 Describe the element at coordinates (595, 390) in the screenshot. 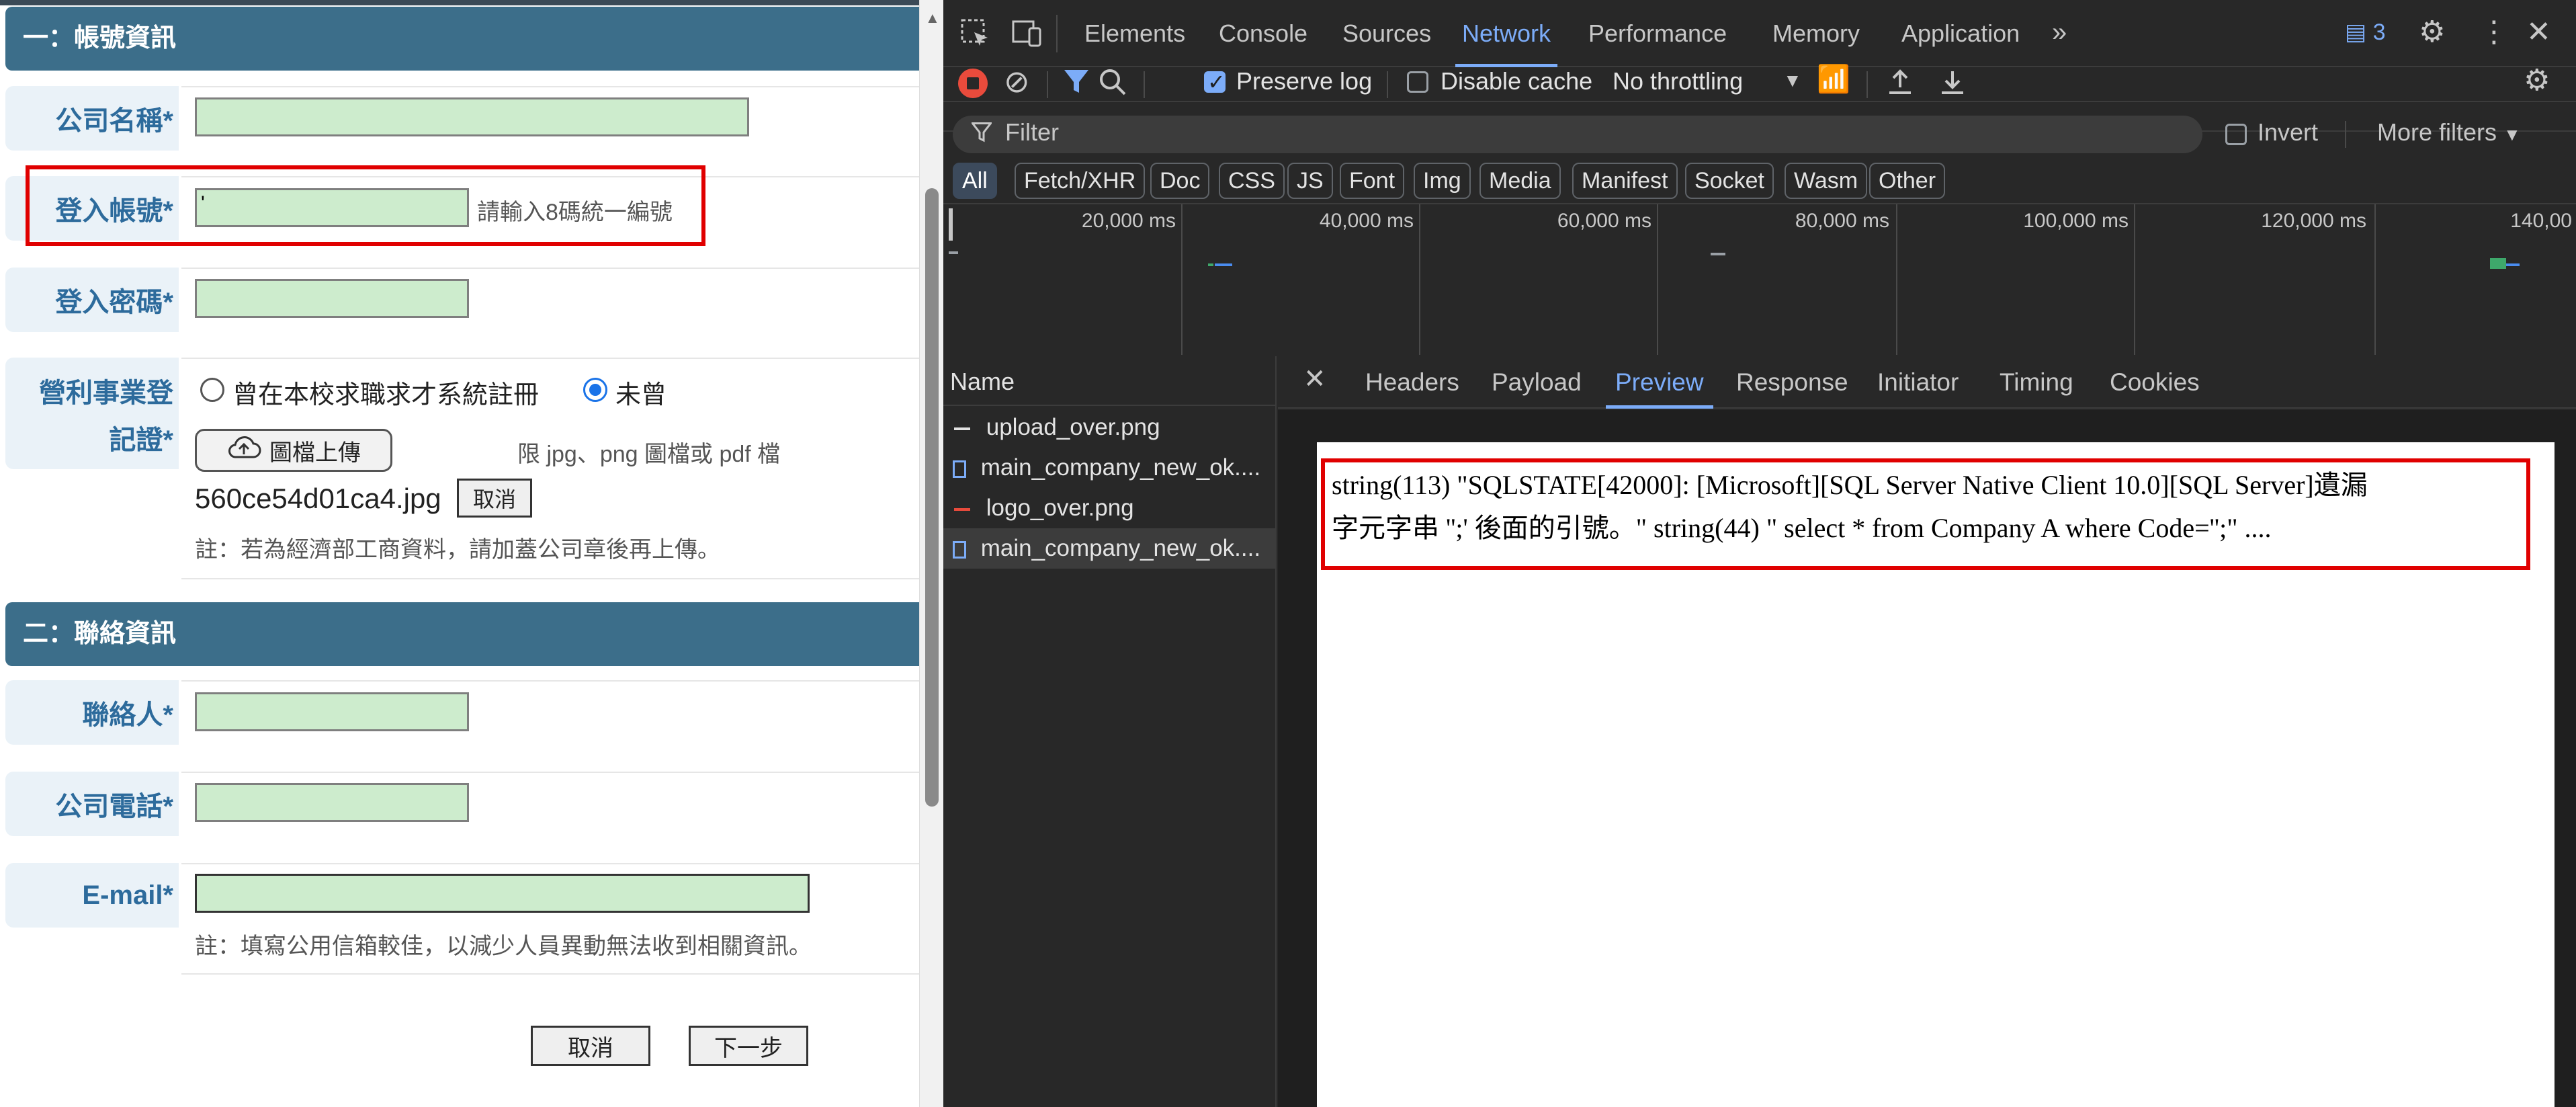

I see `radio-never` at that location.